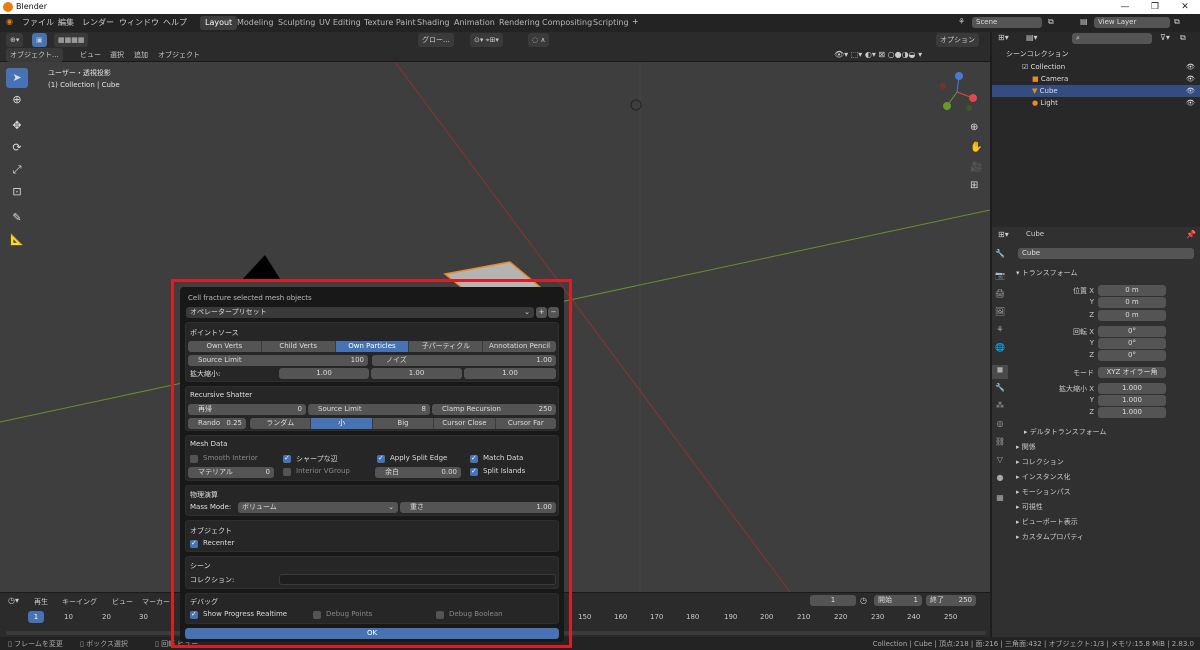 The width and height of the screenshot is (1200, 650). Describe the element at coordinates (36, 617) in the screenshot. I see `playhead-frame: 1` at that location.